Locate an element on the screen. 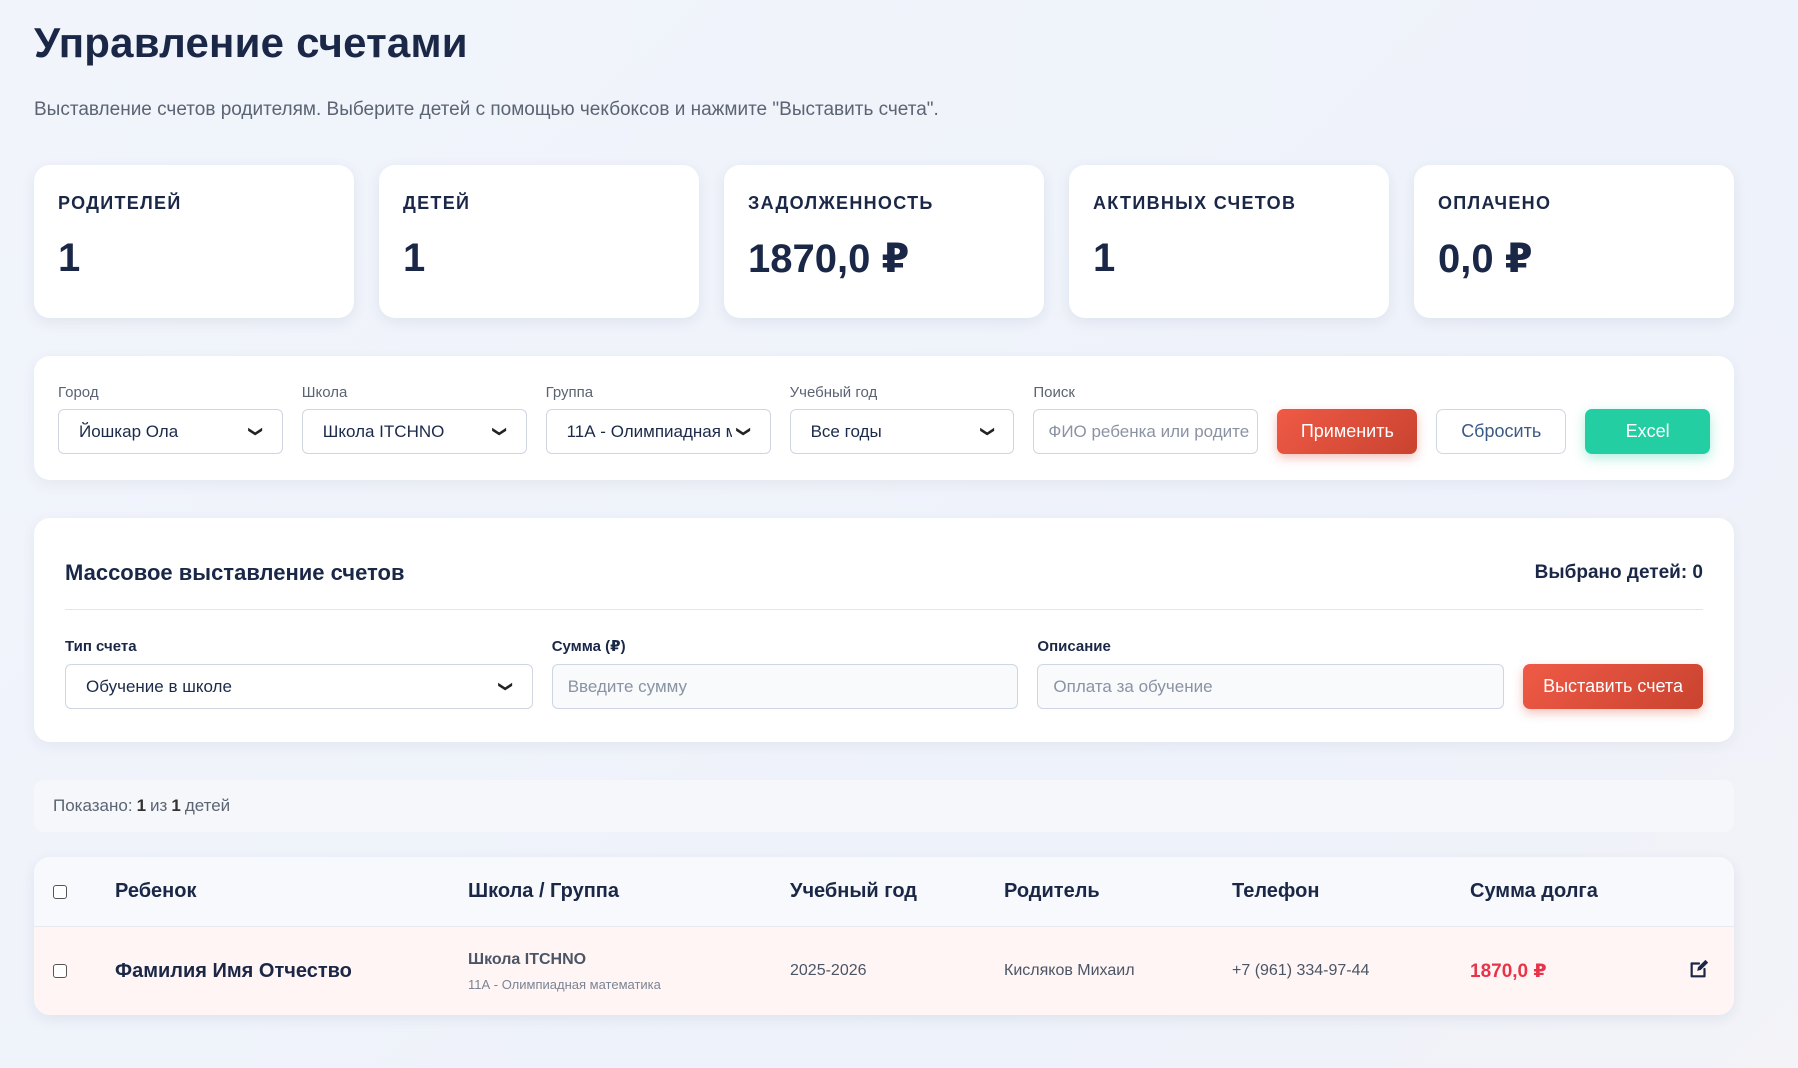 The width and height of the screenshot is (1798, 1068). column-header-child: Ребенок is located at coordinates (155, 891).